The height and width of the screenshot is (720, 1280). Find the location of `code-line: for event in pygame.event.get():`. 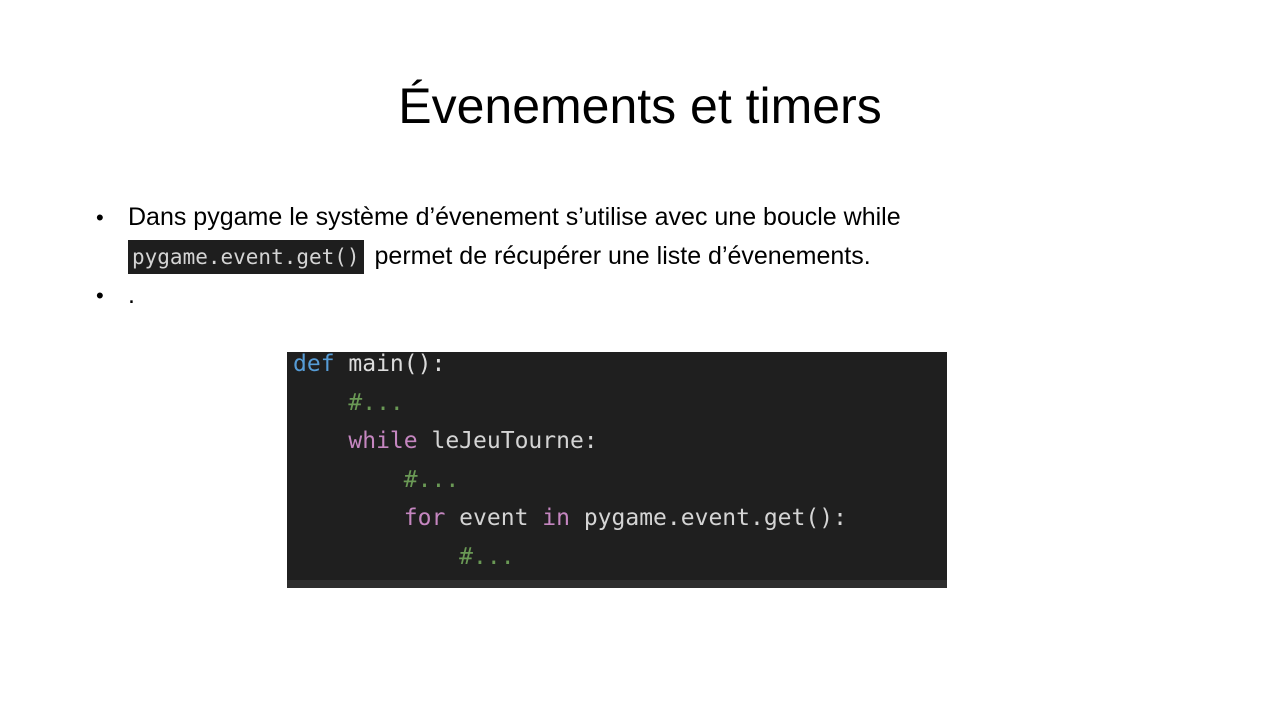

code-line: for event in pygame.event.get(): is located at coordinates (617, 525).